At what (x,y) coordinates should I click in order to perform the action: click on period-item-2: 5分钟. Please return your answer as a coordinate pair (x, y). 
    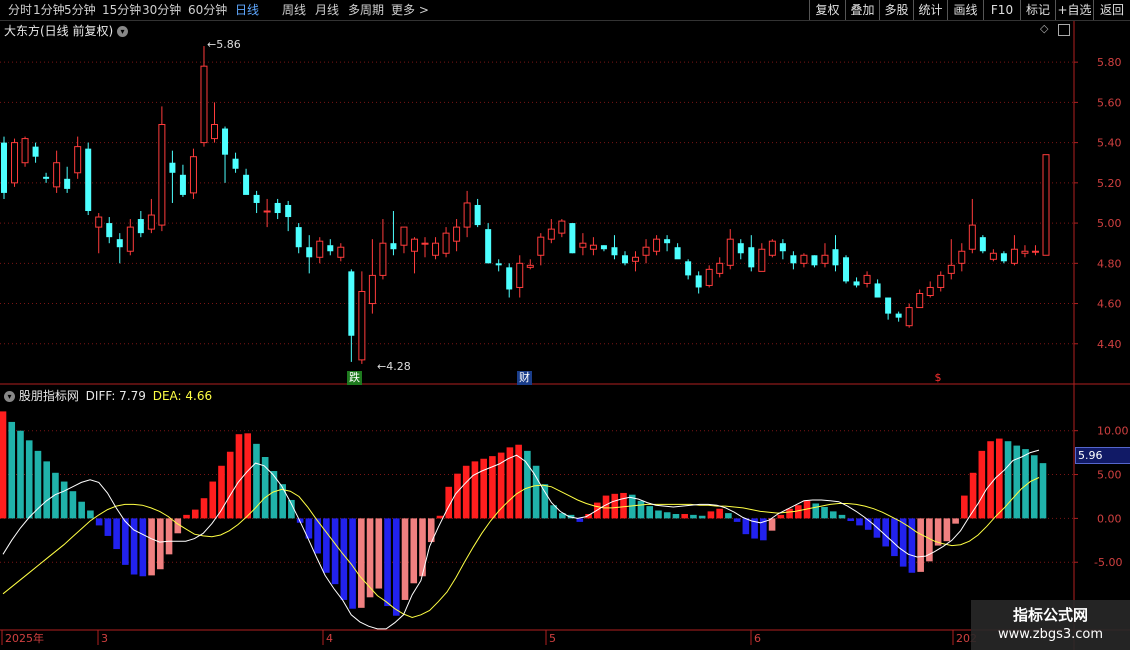
    Looking at the image, I should click on (80, 10).